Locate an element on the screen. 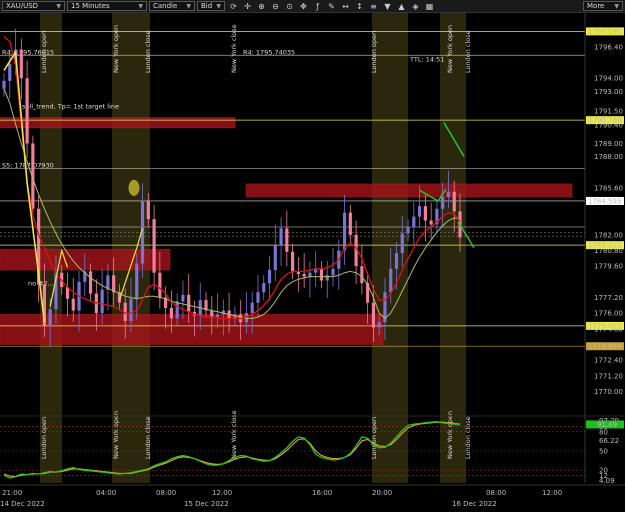  price-tick-label: 1789.00 is located at coordinates (608, 144).